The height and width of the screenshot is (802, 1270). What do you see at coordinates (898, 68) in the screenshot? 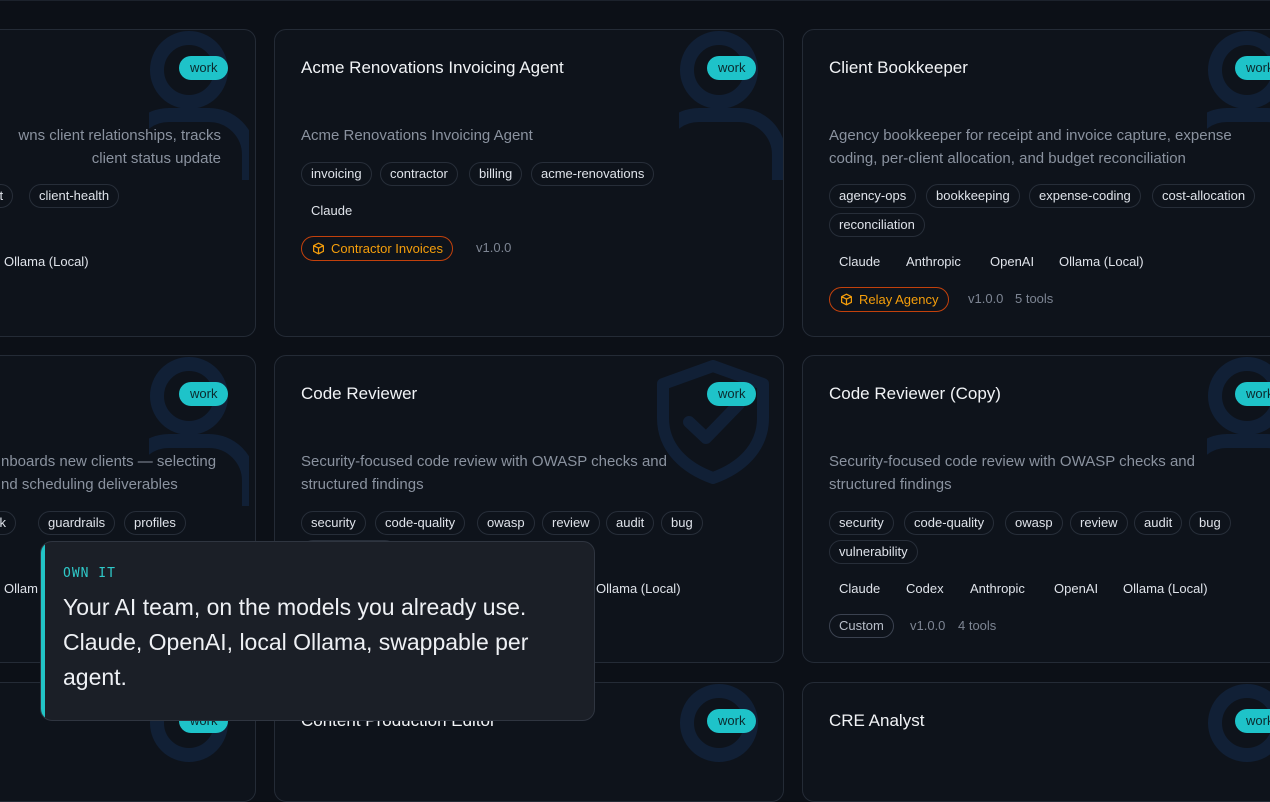
I see `card-title: Client Bookkeeper` at bounding box center [898, 68].